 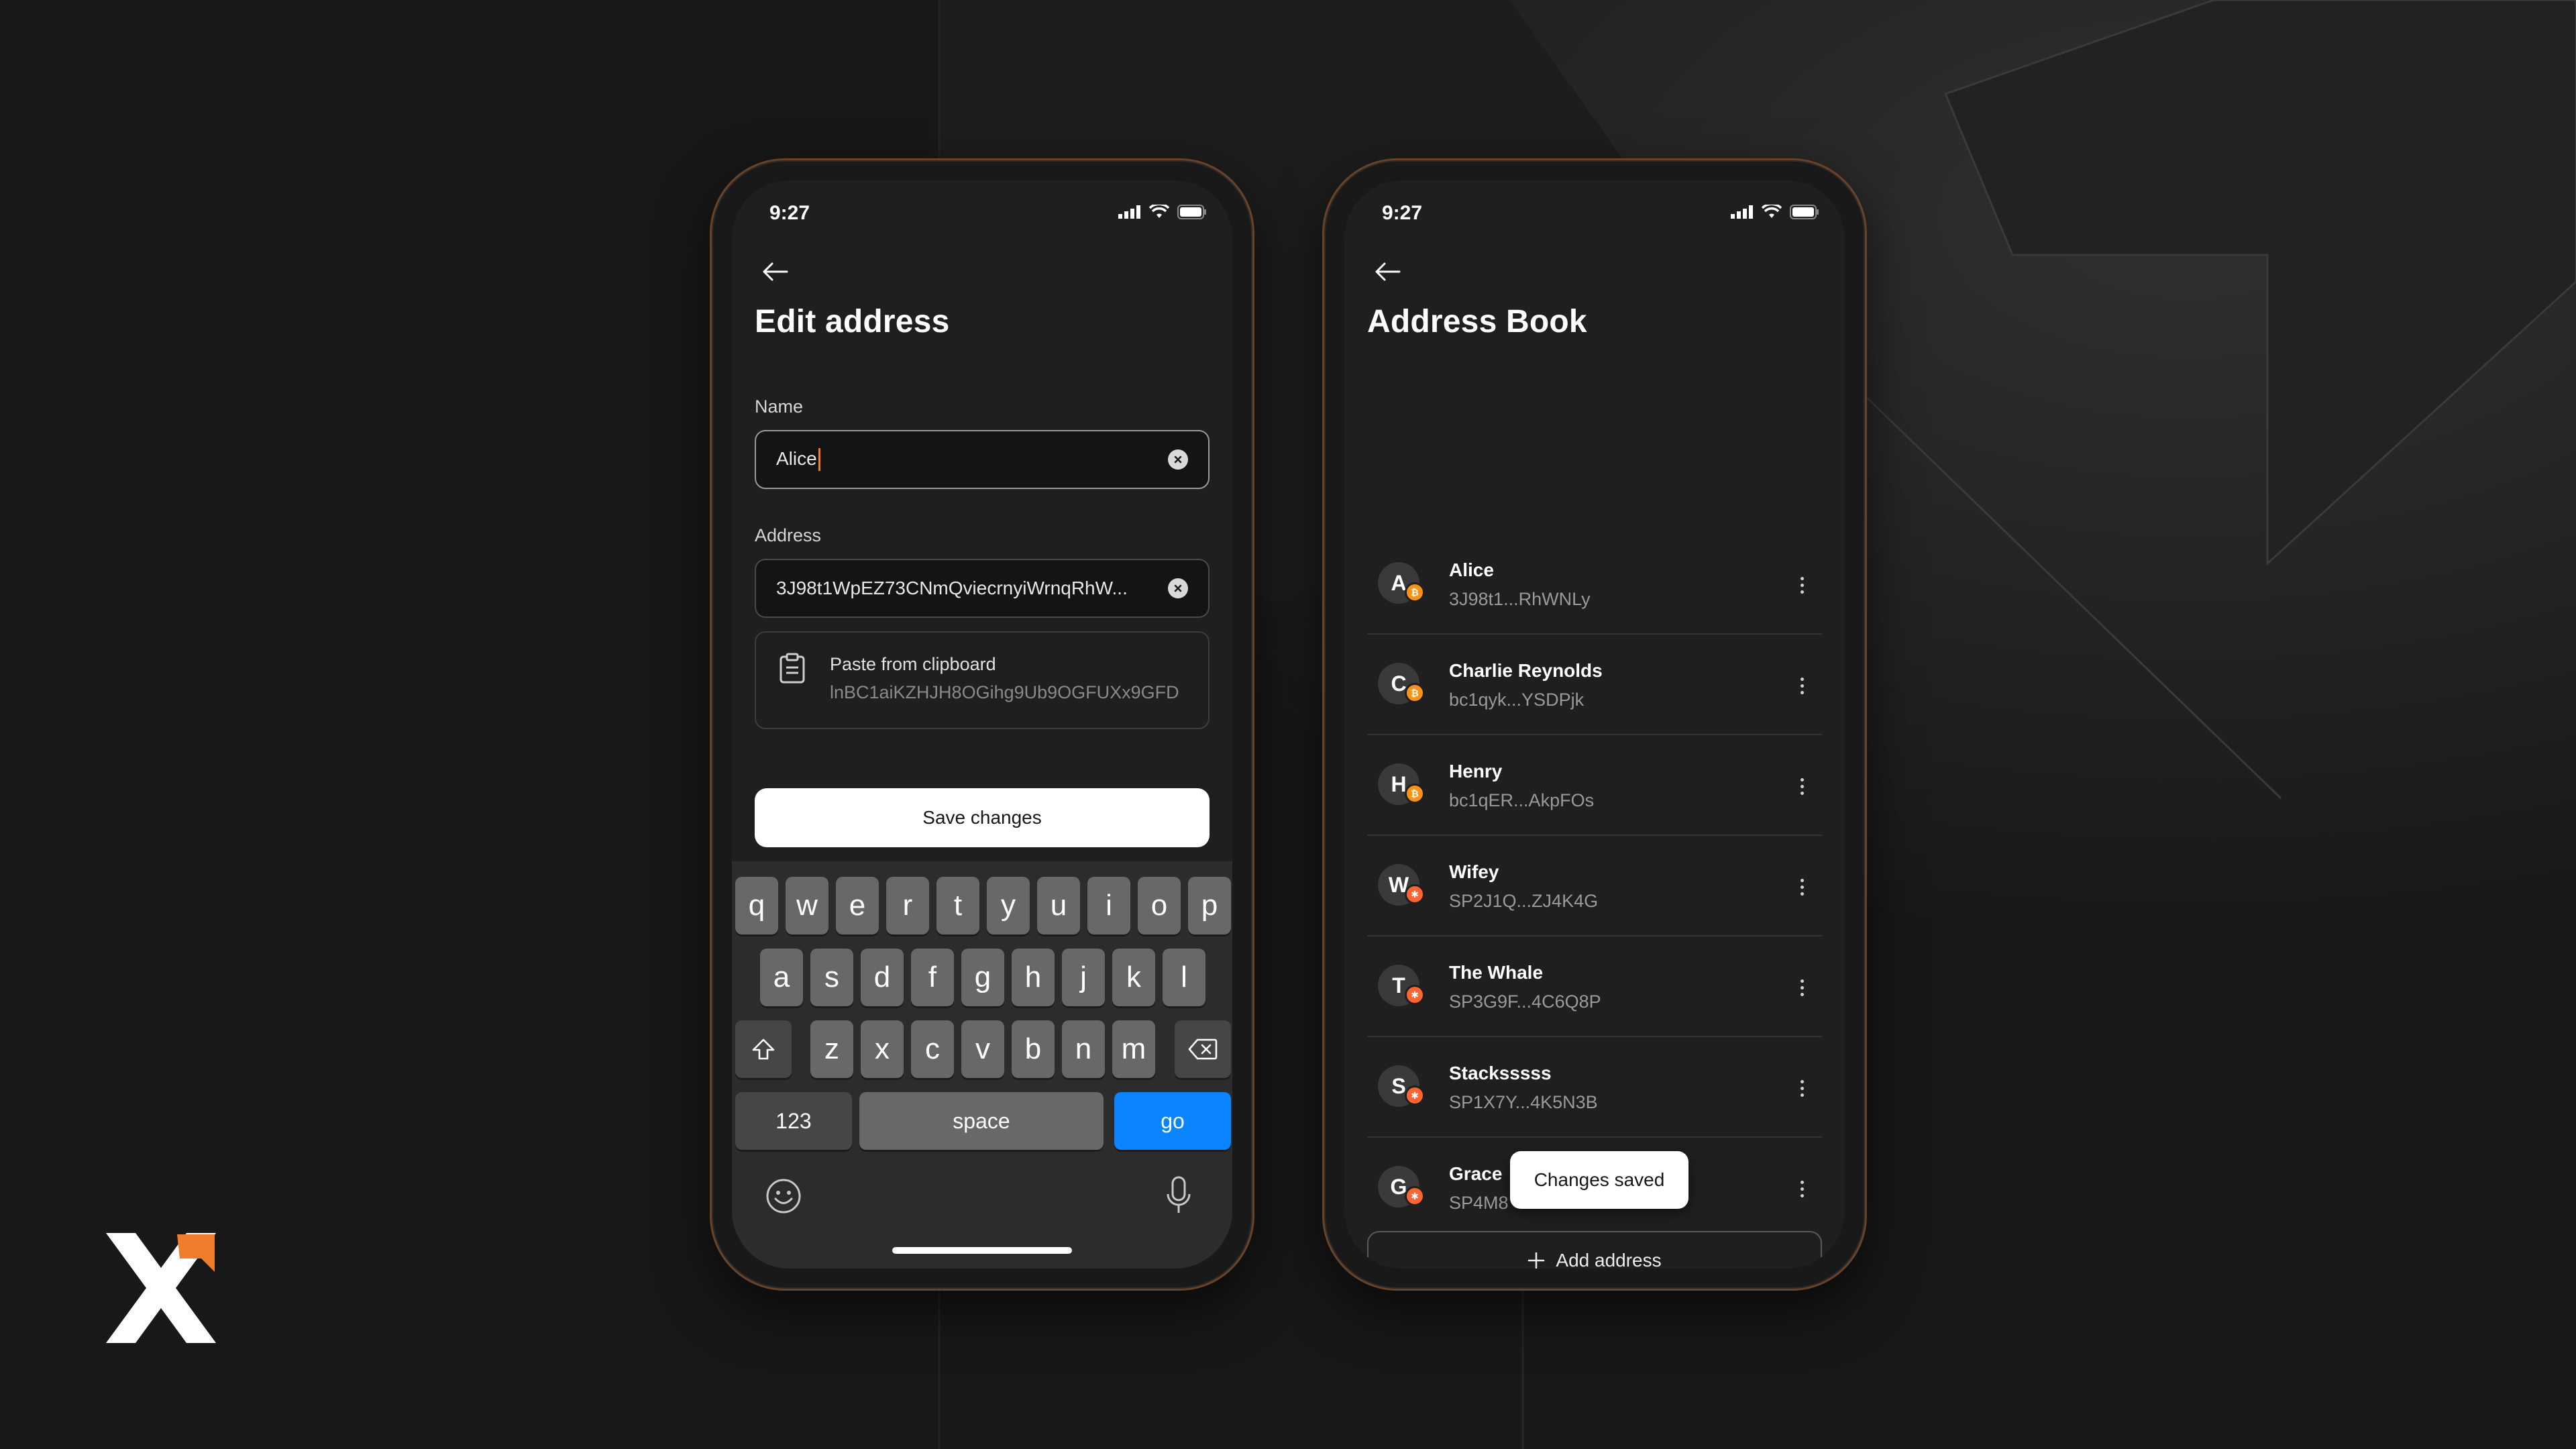 I want to click on numbers-key: 123, so click(x=793, y=1121).